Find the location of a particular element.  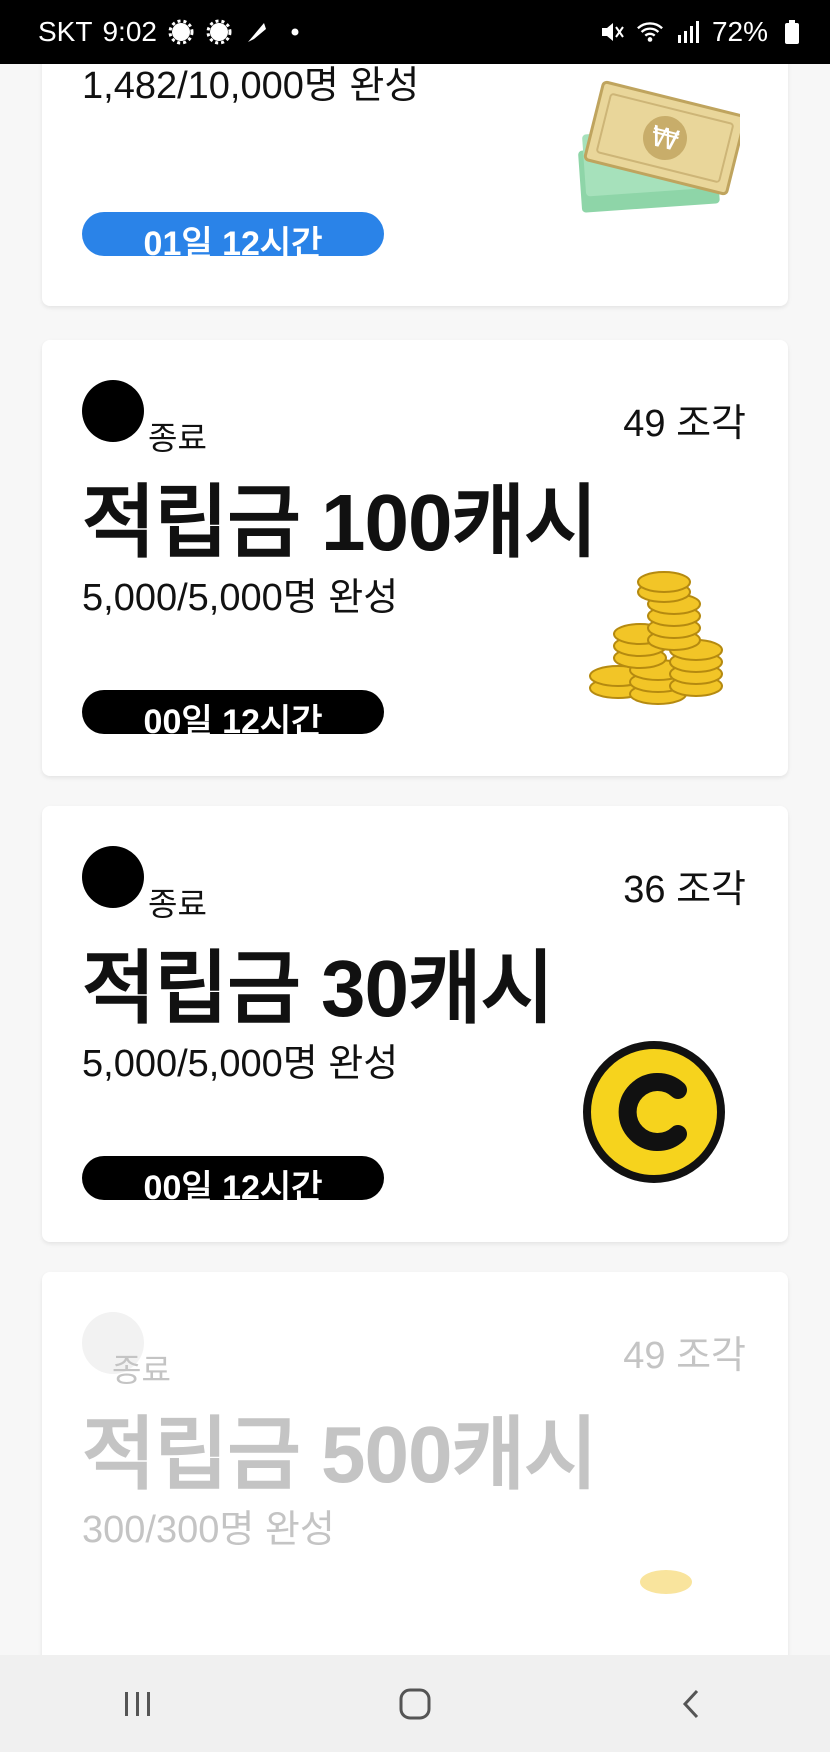

back-icon is located at coordinates (690, 1703).